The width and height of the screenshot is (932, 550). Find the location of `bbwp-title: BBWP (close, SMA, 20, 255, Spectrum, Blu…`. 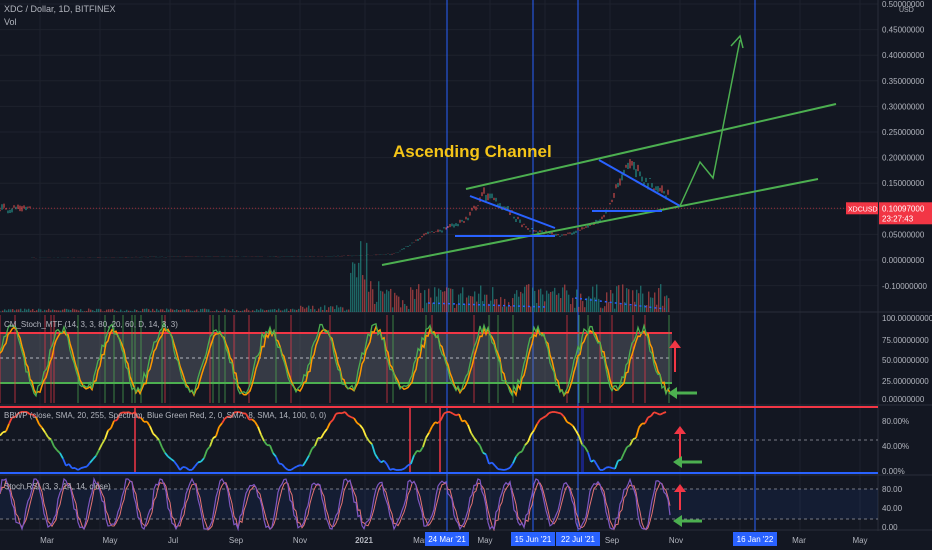

bbwp-title: BBWP (close, SMA, 20, 255, Spectrum, Blu… is located at coordinates (165, 415).